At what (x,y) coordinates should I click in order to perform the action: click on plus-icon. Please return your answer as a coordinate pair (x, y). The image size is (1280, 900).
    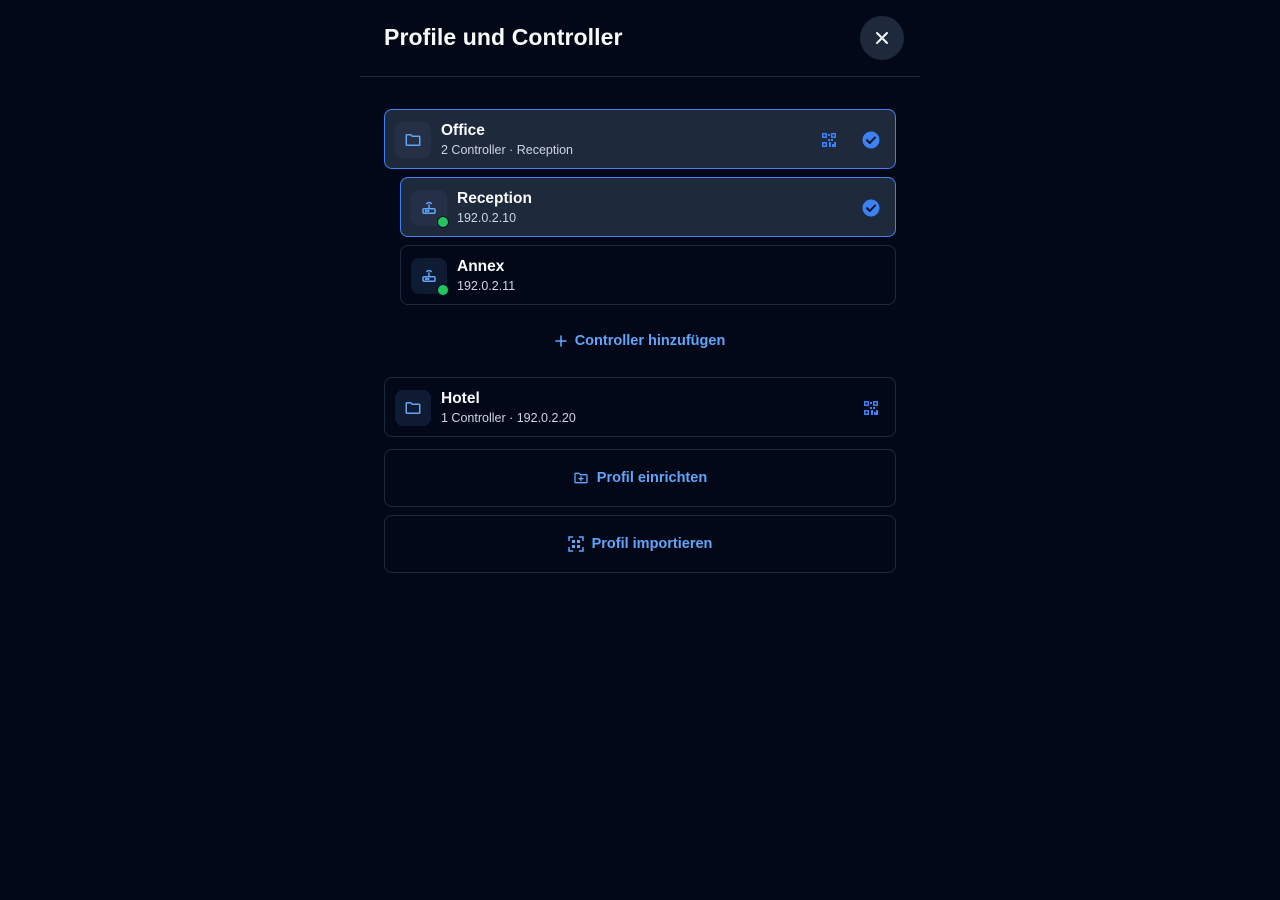
    Looking at the image, I should click on (560, 341).